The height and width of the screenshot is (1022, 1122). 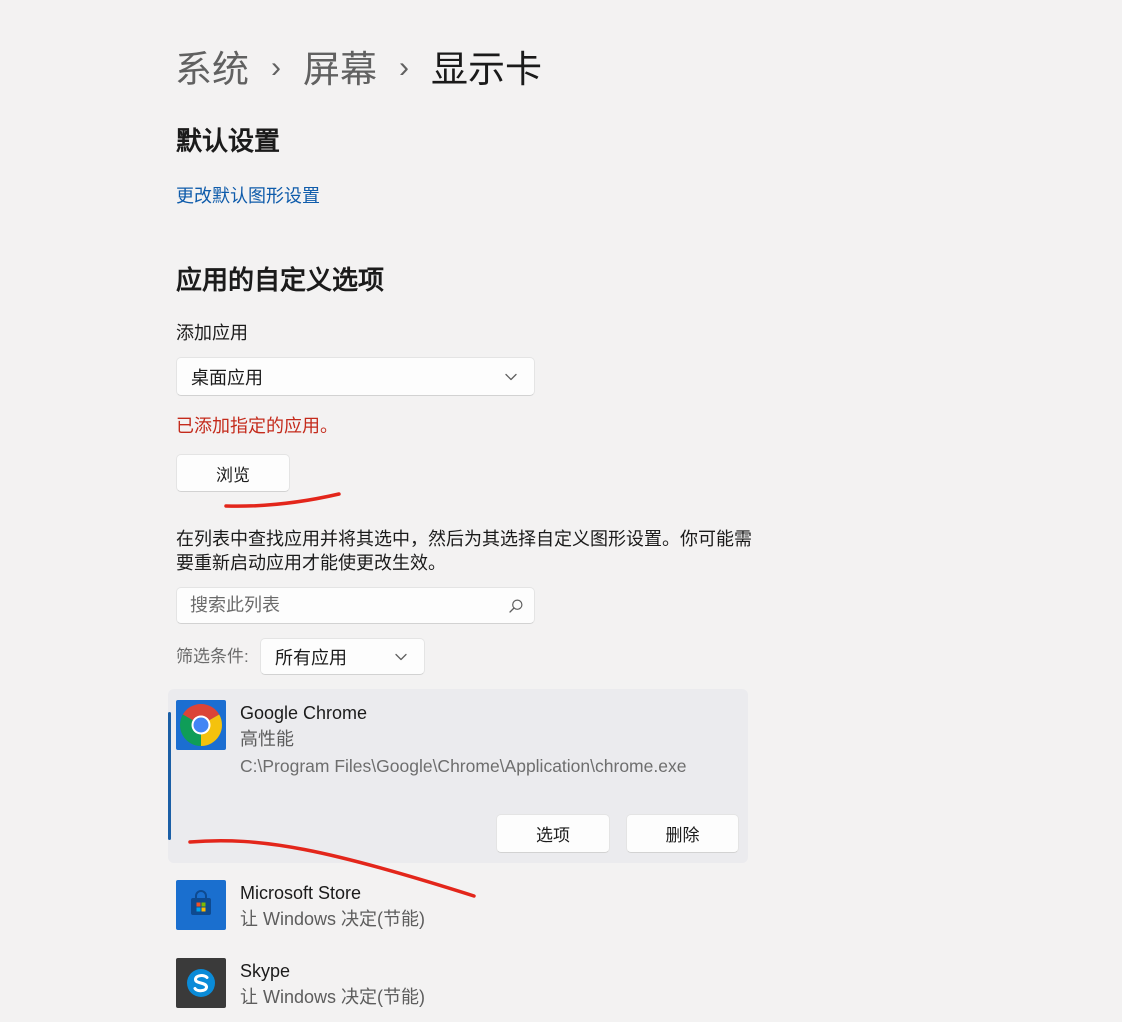 What do you see at coordinates (311, 657) in the screenshot?
I see `filter-dropdown-value: 所有应用` at bounding box center [311, 657].